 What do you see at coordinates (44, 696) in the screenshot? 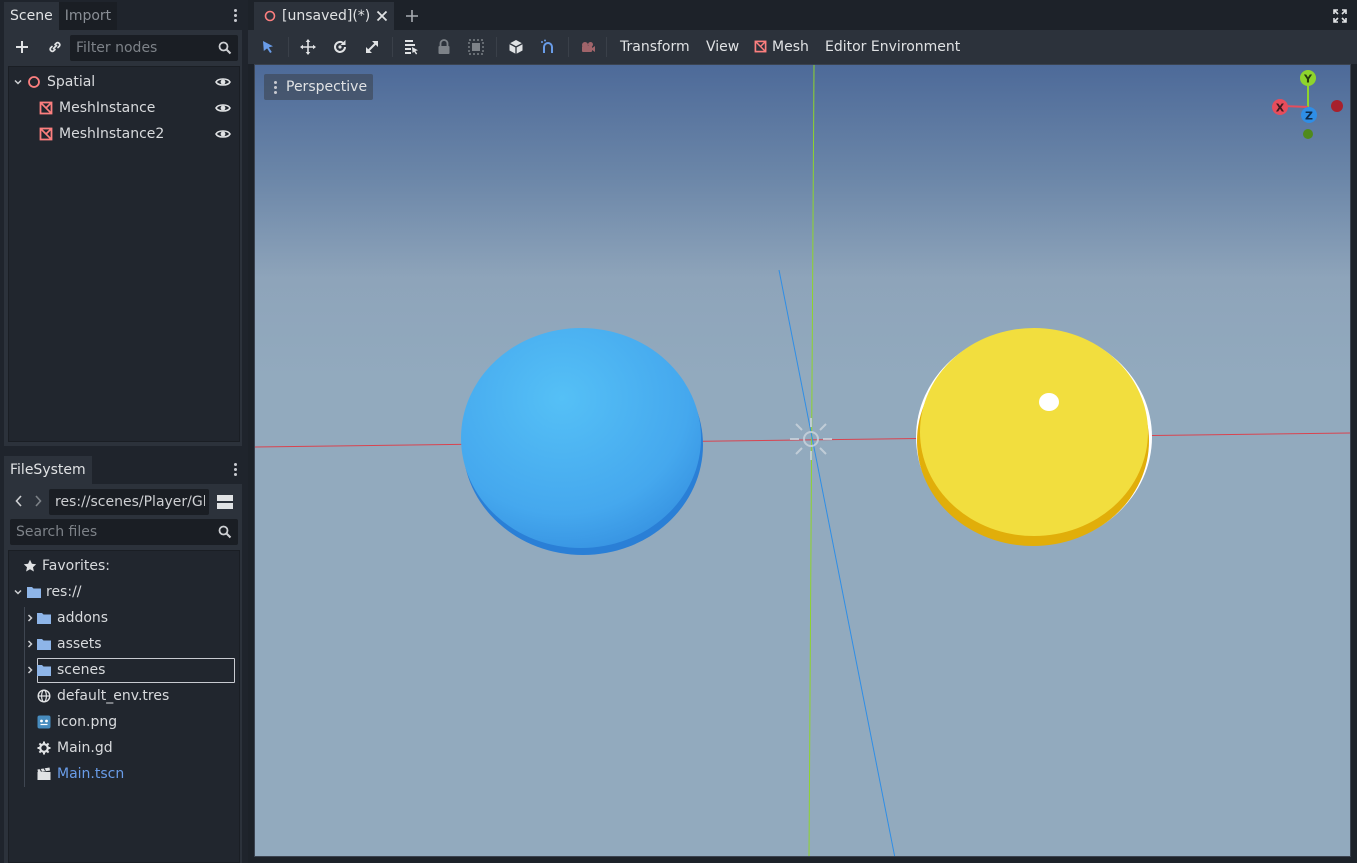
I see `globe-icon` at bounding box center [44, 696].